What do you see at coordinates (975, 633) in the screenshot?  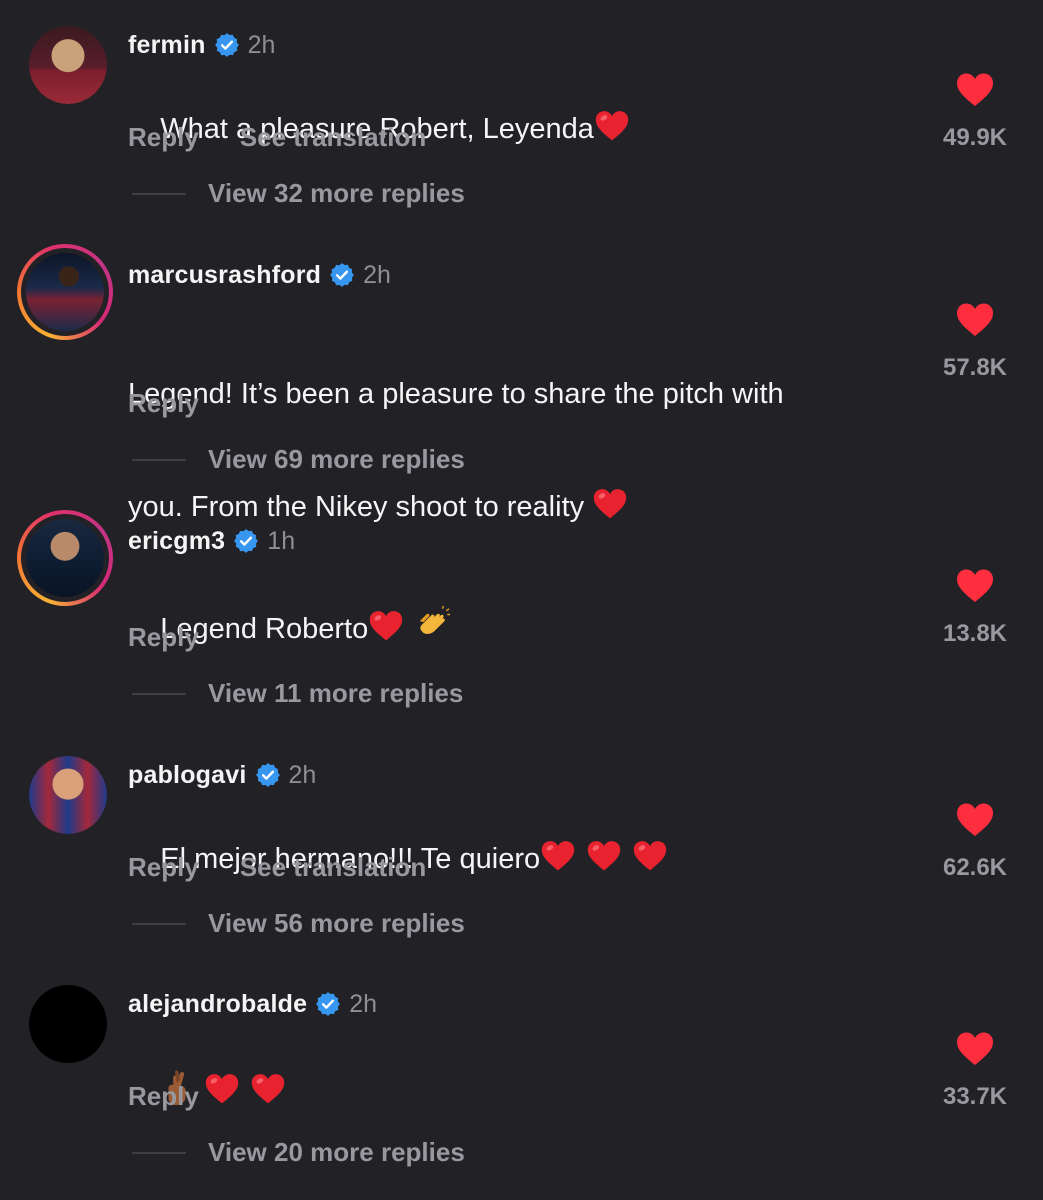 I see `like-count: 13.8K` at bounding box center [975, 633].